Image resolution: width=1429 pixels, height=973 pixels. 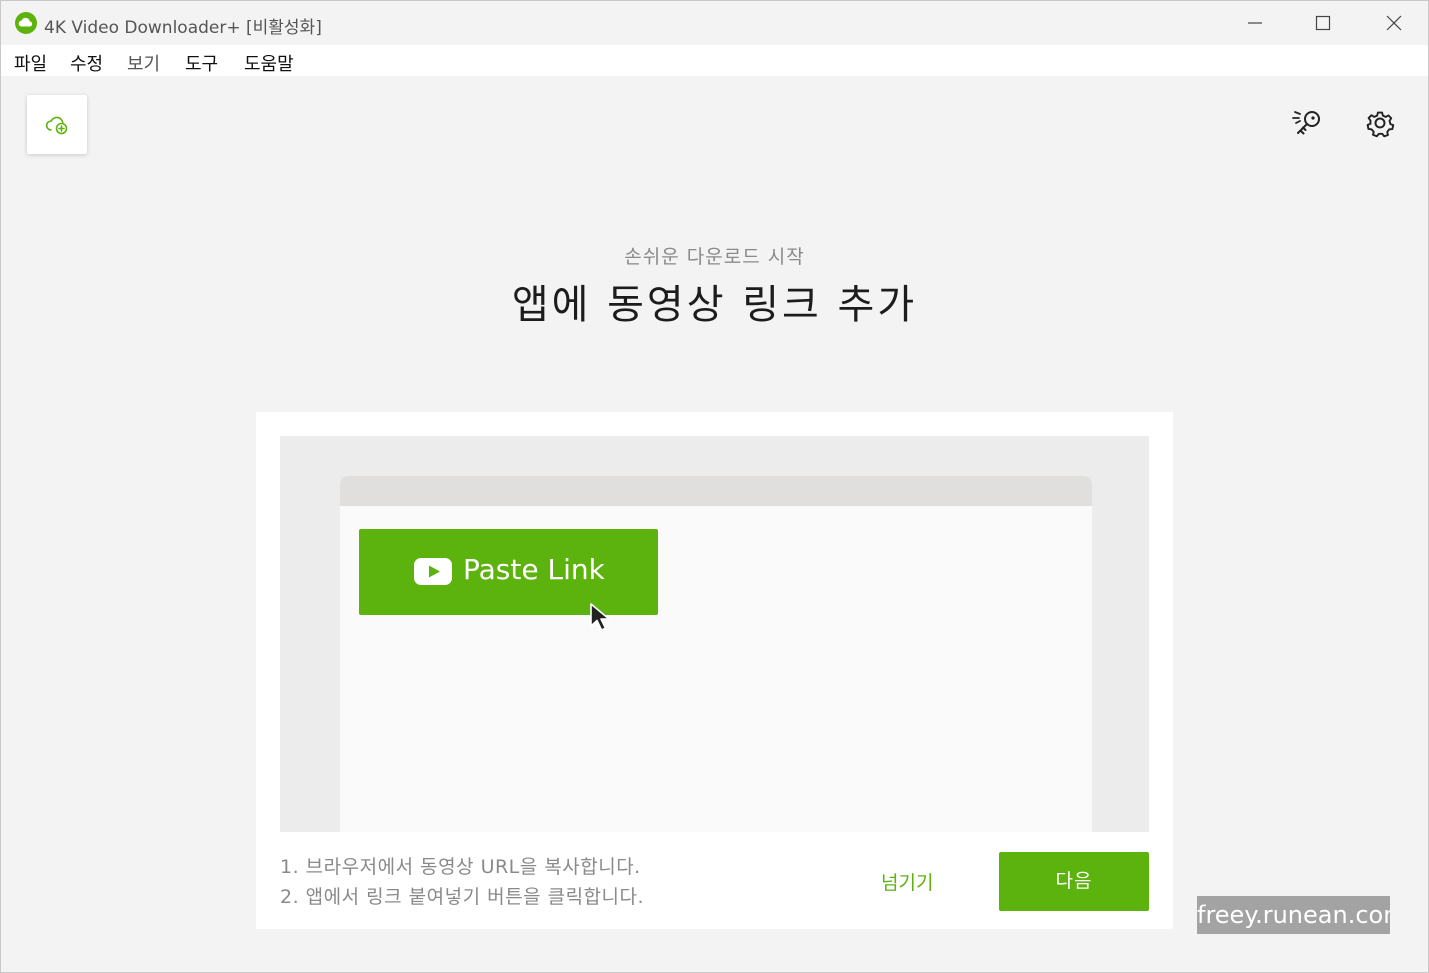 I want to click on cloud-add-icon, so click(x=56, y=125).